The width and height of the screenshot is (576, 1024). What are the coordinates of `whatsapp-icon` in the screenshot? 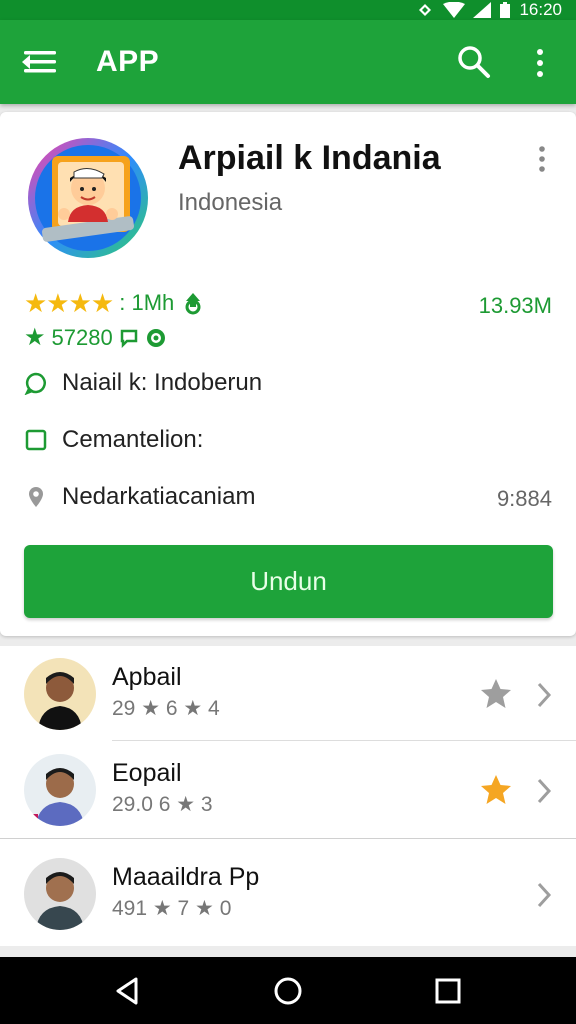 It's located at (155, 338).